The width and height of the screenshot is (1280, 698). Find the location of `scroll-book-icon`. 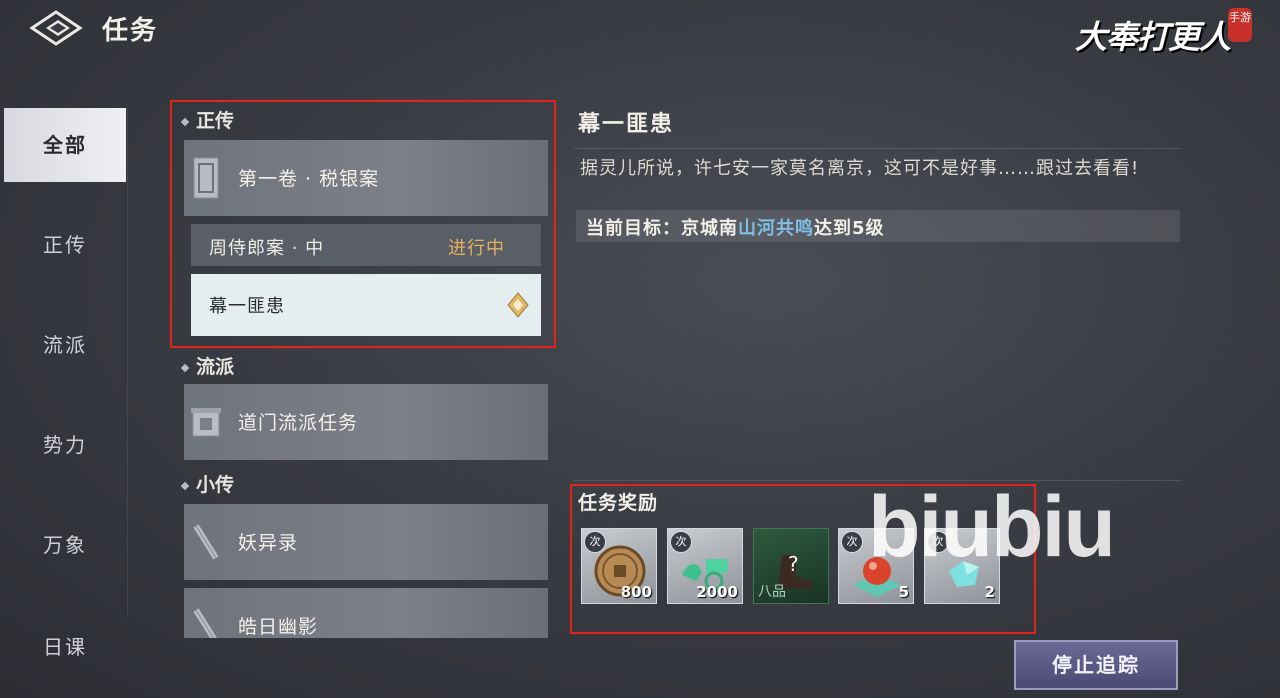

scroll-book-icon is located at coordinates (206, 178).